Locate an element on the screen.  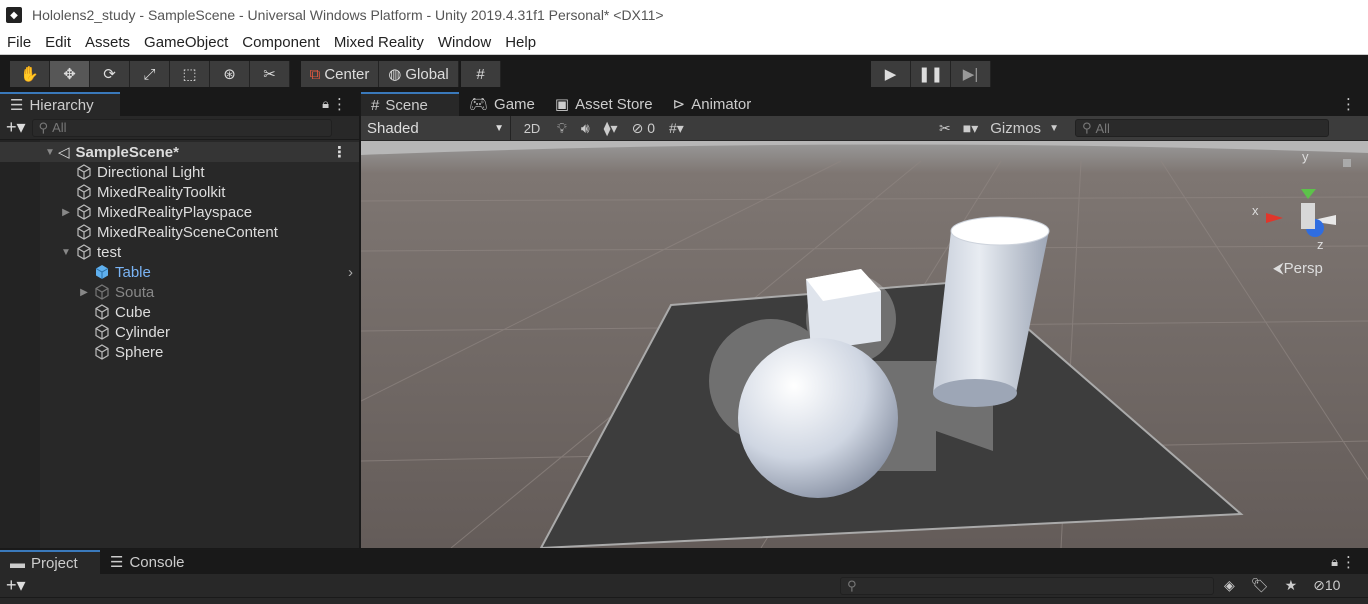
grid-toggle-icon: #▾ is located at coordinates (676, 128).